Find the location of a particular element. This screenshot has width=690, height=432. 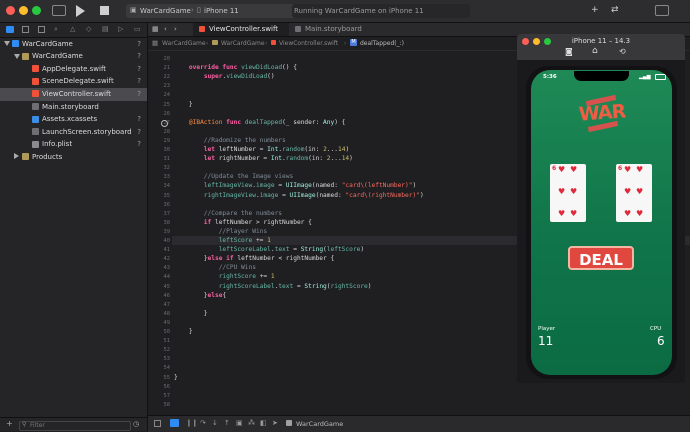

line-number: 57 is located at coordinates (159, 396).